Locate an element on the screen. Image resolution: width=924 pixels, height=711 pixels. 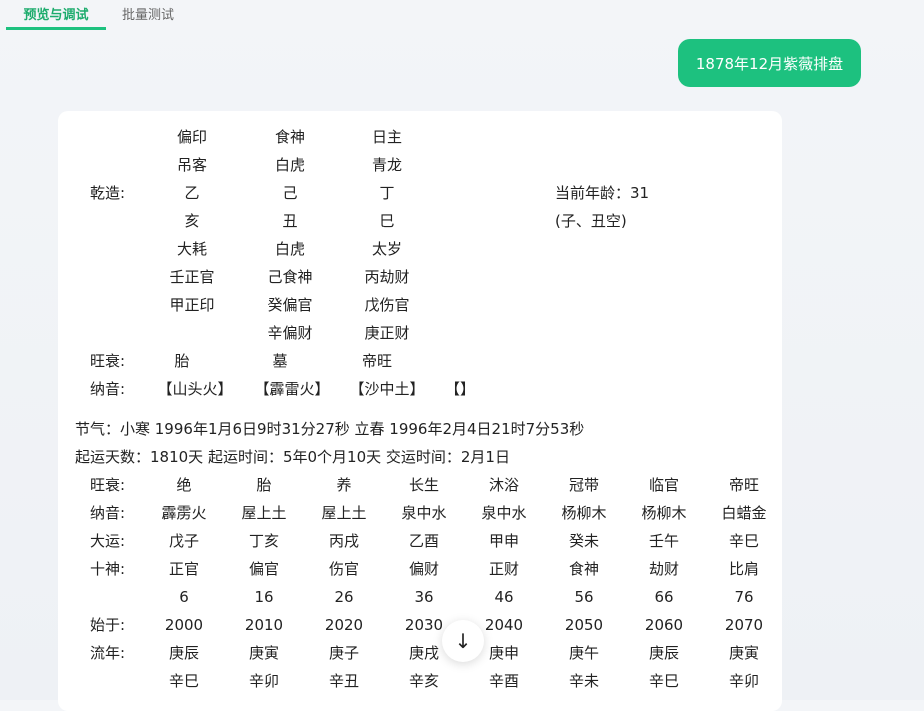
dayun-cell: 2030 is located at coordinates (424, 625).